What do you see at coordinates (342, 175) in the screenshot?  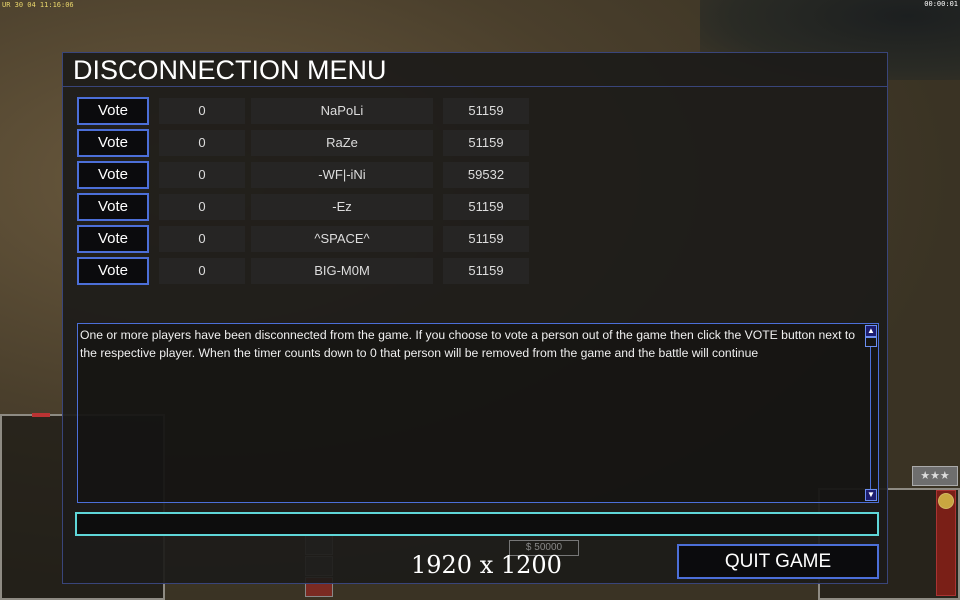 I see `player-name: -WF|-iNi` at bounding box center [342, 175].